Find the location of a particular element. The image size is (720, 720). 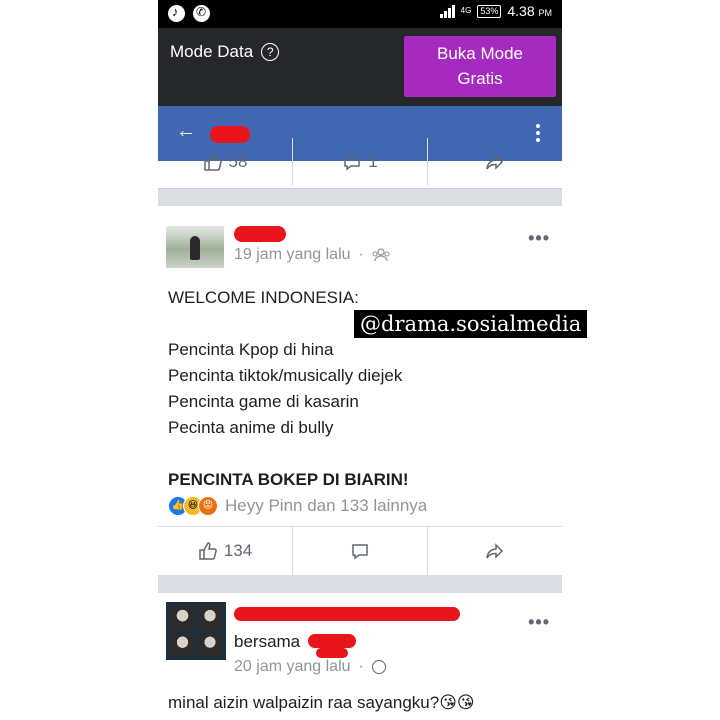

free-mode-button-line1: Buka Mode is located at coordinates (480, 53).